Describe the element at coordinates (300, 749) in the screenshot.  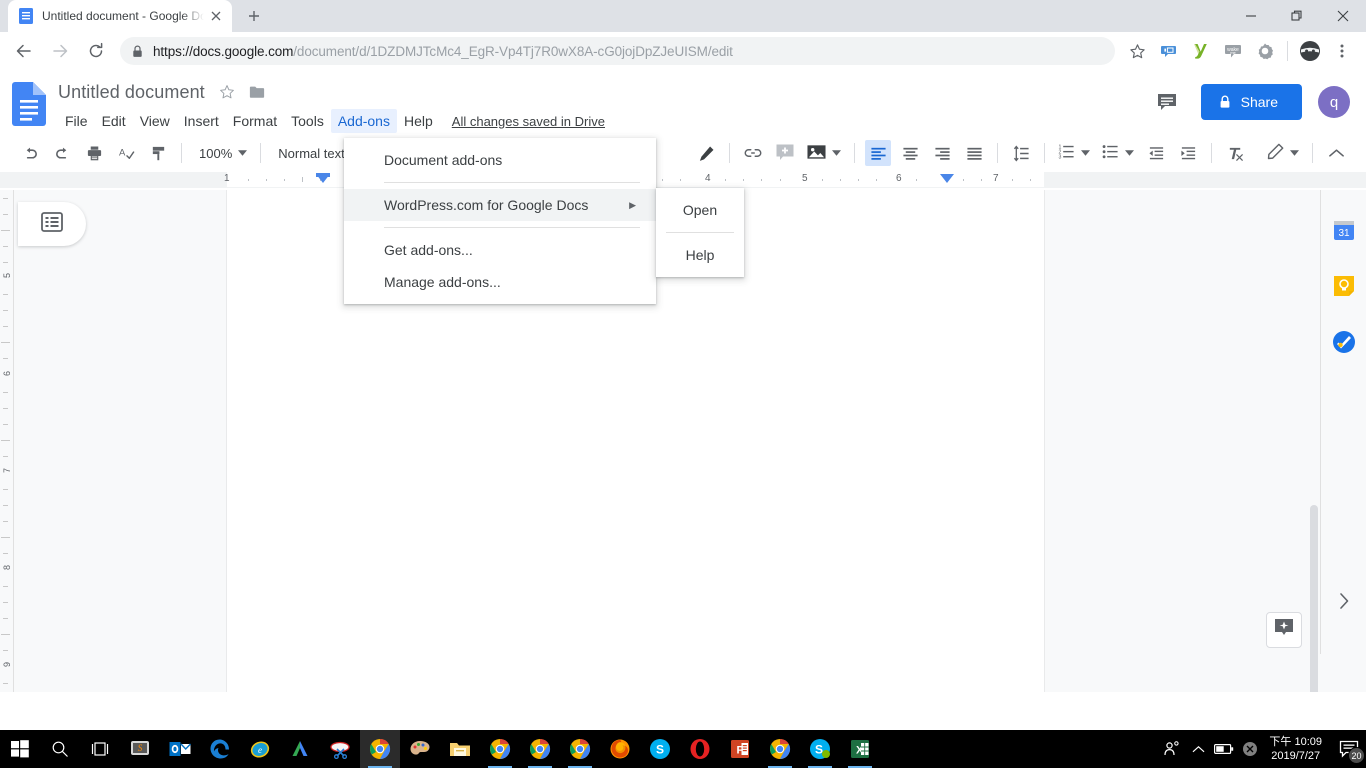
I see `google-ads-icon` at that location.